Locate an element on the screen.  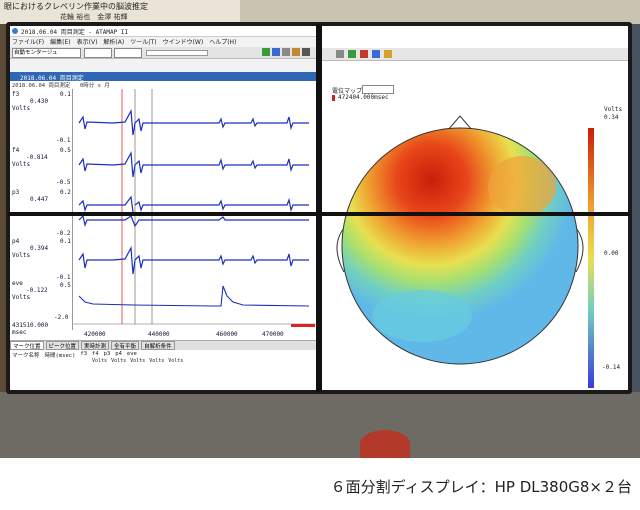
col-time: 時間(msec) is located at coordinates (60, 356).